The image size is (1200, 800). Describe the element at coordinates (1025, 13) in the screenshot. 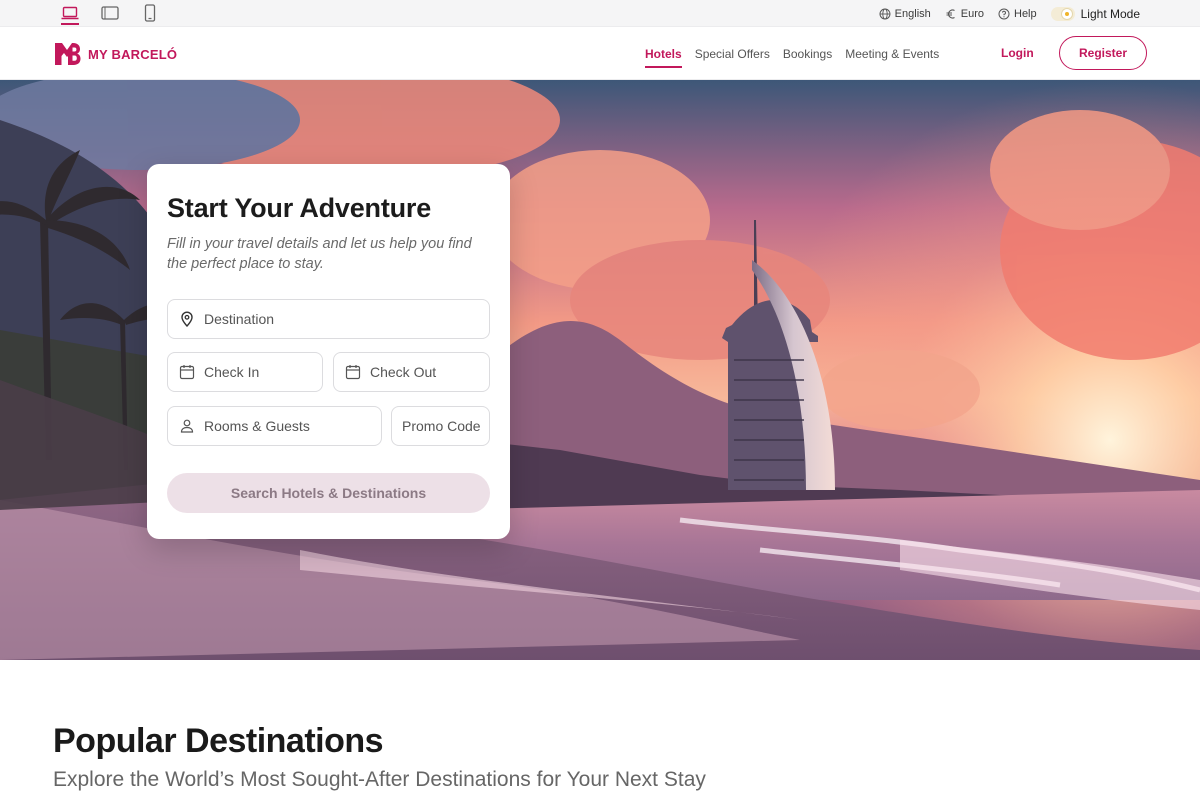

I see `help-label: Help` at that location.